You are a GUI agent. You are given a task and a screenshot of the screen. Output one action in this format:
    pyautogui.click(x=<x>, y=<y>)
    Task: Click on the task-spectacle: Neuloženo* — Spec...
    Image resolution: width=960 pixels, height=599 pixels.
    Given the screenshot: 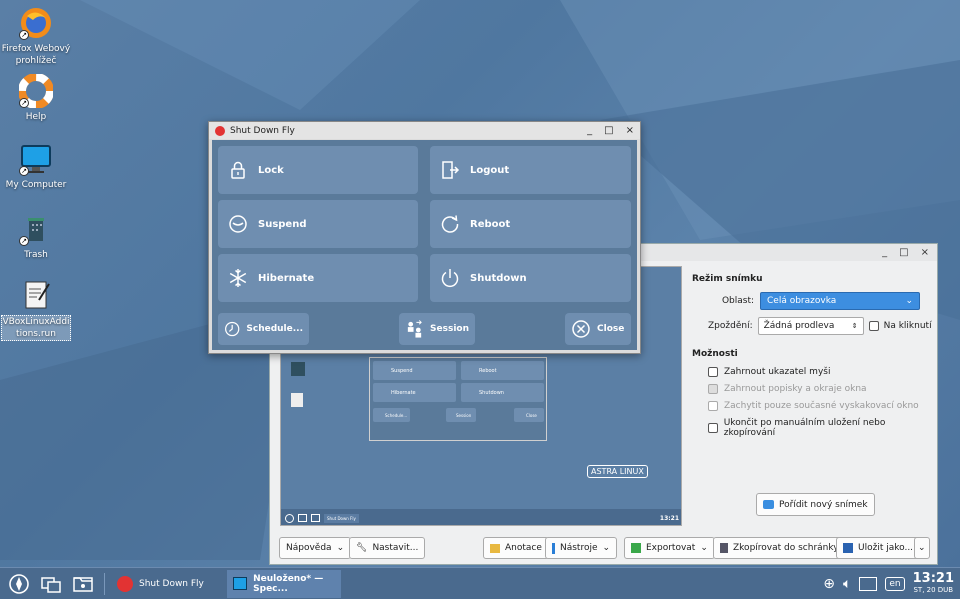 What is the action you would take?
    pyautogui.click(x=284, y=583)
    